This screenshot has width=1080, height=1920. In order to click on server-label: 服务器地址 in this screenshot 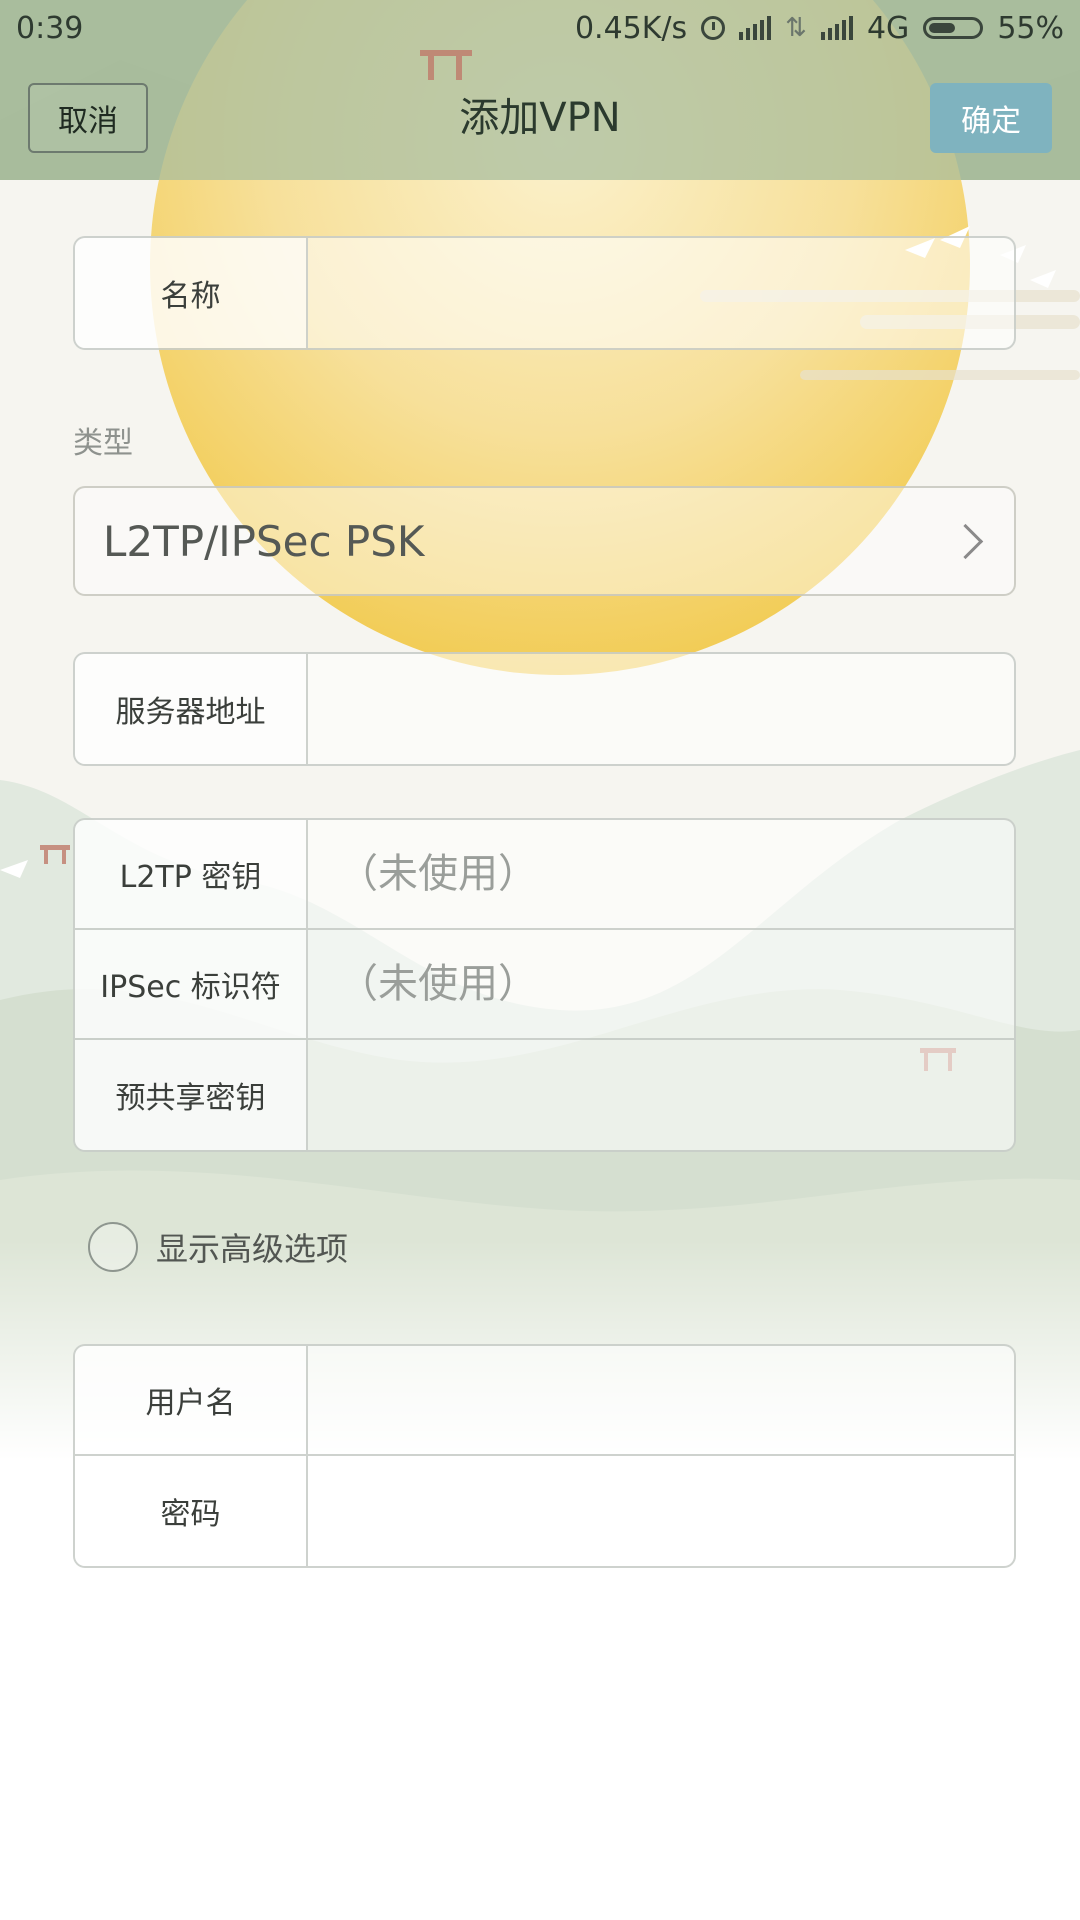, I will do `click(191, 709)`.